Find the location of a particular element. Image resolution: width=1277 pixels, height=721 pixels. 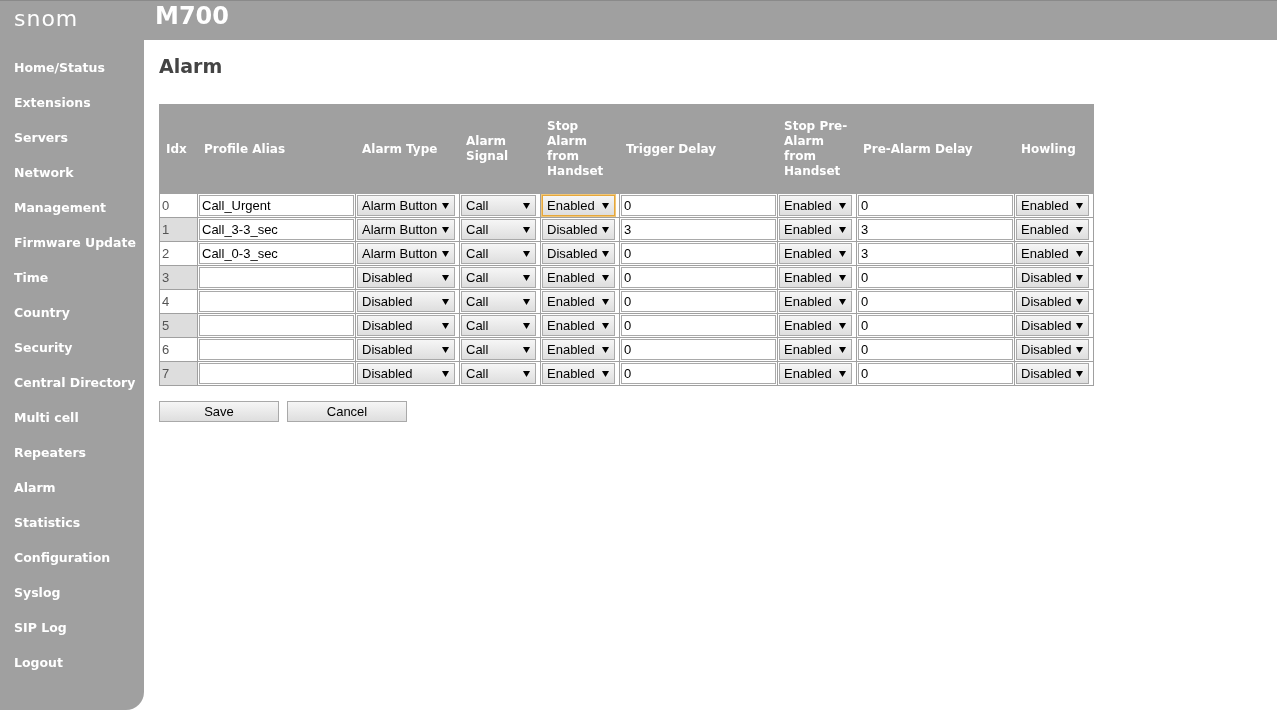

cancel-button: Cancel is located at coordinates (347, 411).